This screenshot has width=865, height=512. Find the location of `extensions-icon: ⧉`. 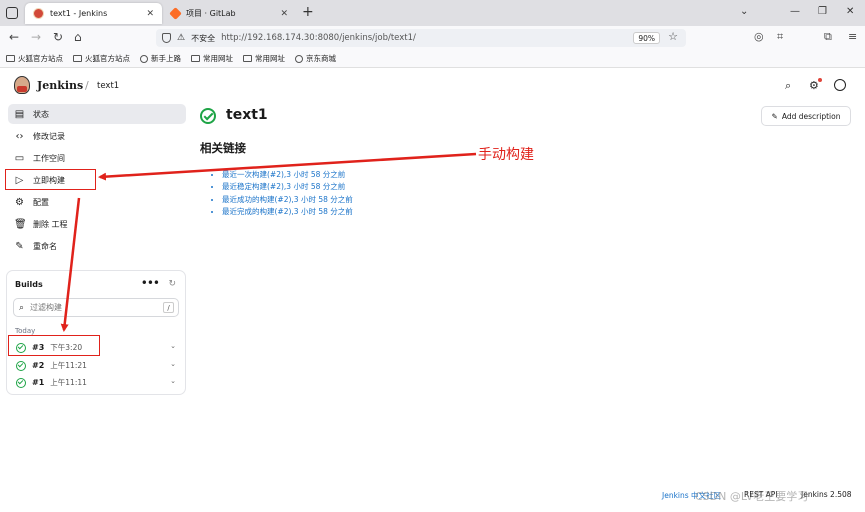

extensions-icon: ⧉ is located at coordinates (828, 37).